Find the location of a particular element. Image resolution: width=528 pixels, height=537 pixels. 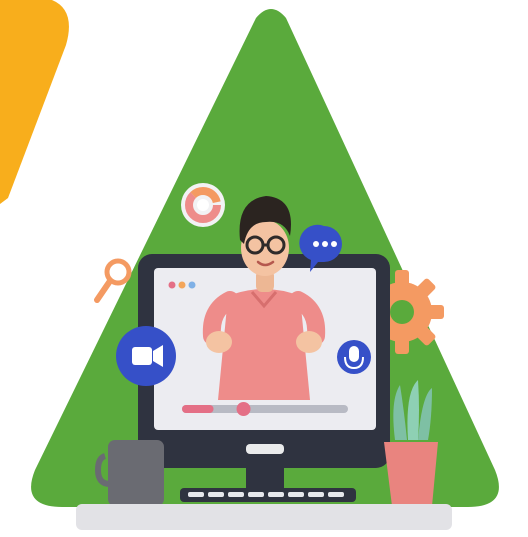

microphone-icon is located at coordinates (354, 357).